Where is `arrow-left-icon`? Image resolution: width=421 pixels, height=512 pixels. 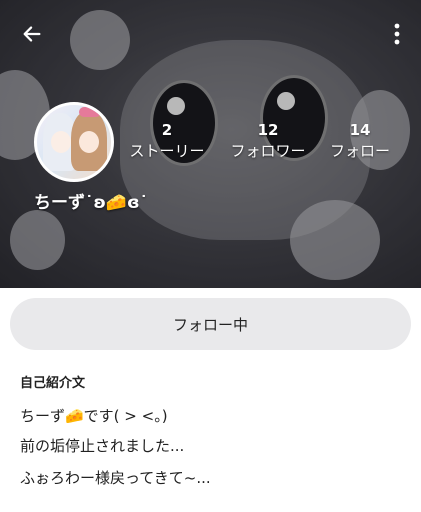
arrow-left-icon is located at coordinates (32, 34).